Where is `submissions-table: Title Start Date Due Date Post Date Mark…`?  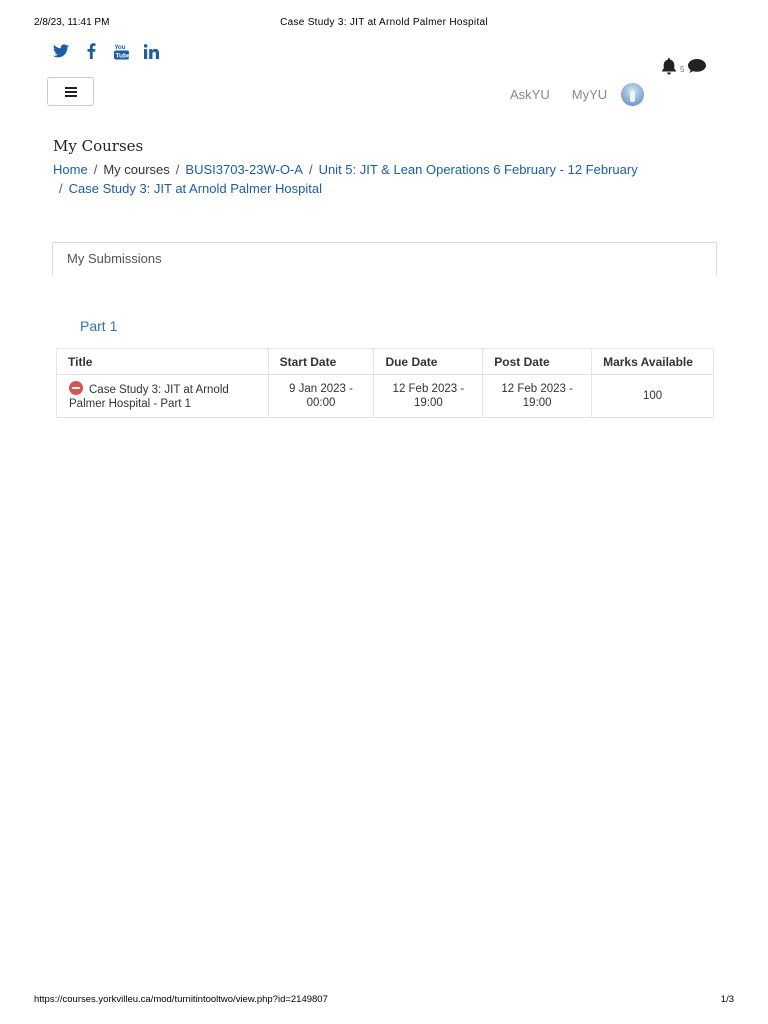
submissions-table: Title Start Date Due Date Post Date Mark… is located at coordinates (385, 383).